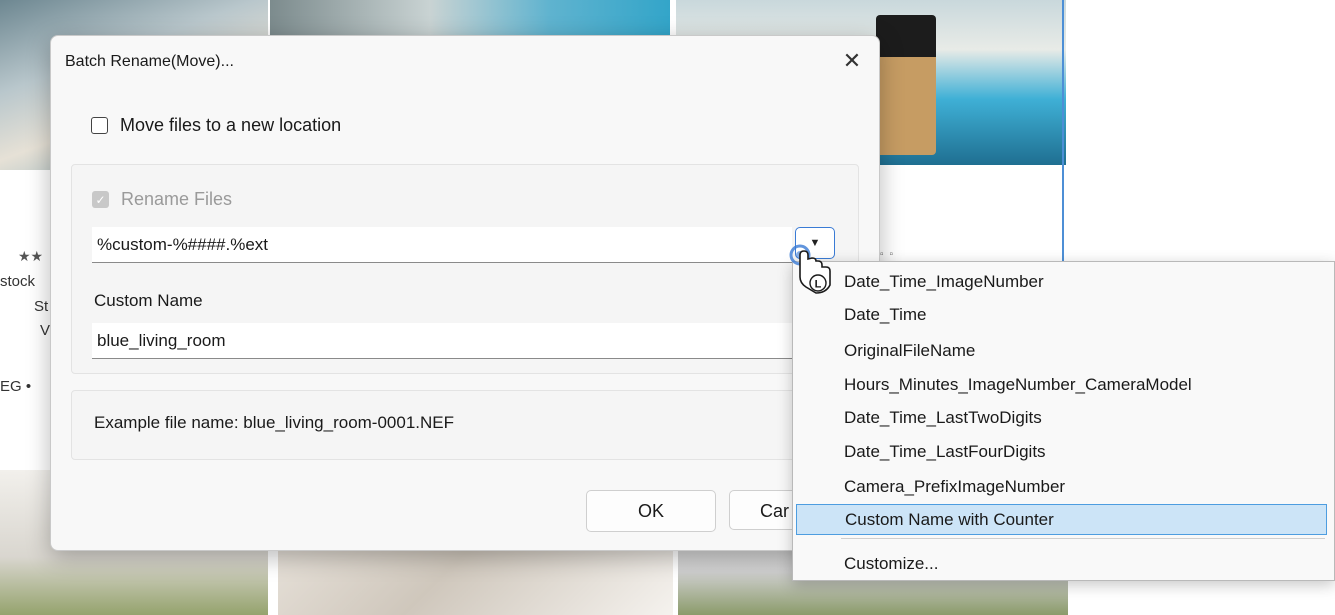 Image resolution: width=1335 pixels, height=615 pixels. I want to click on menu-item-date-time-imagenumber: Date_Time_ImageNumber, so click(1061, 281).